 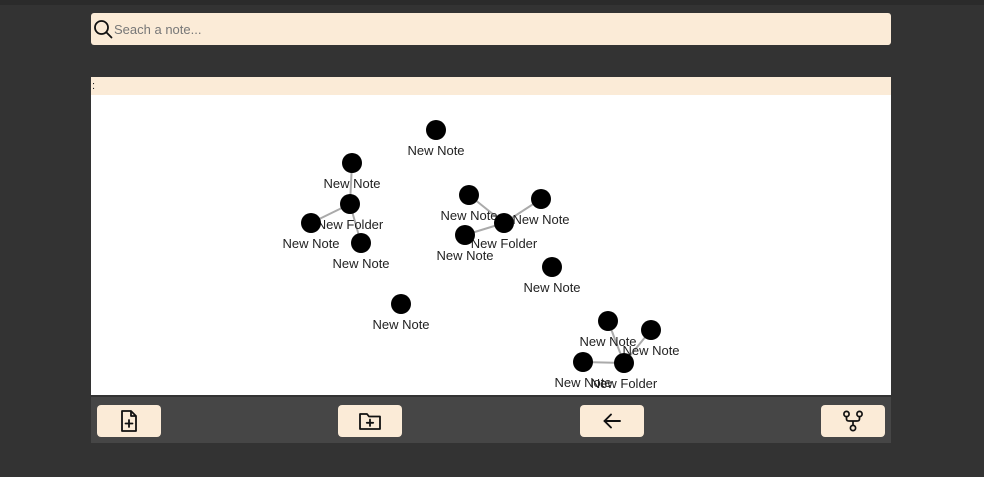 I want to click on back-button, so click(x=612, y=421).